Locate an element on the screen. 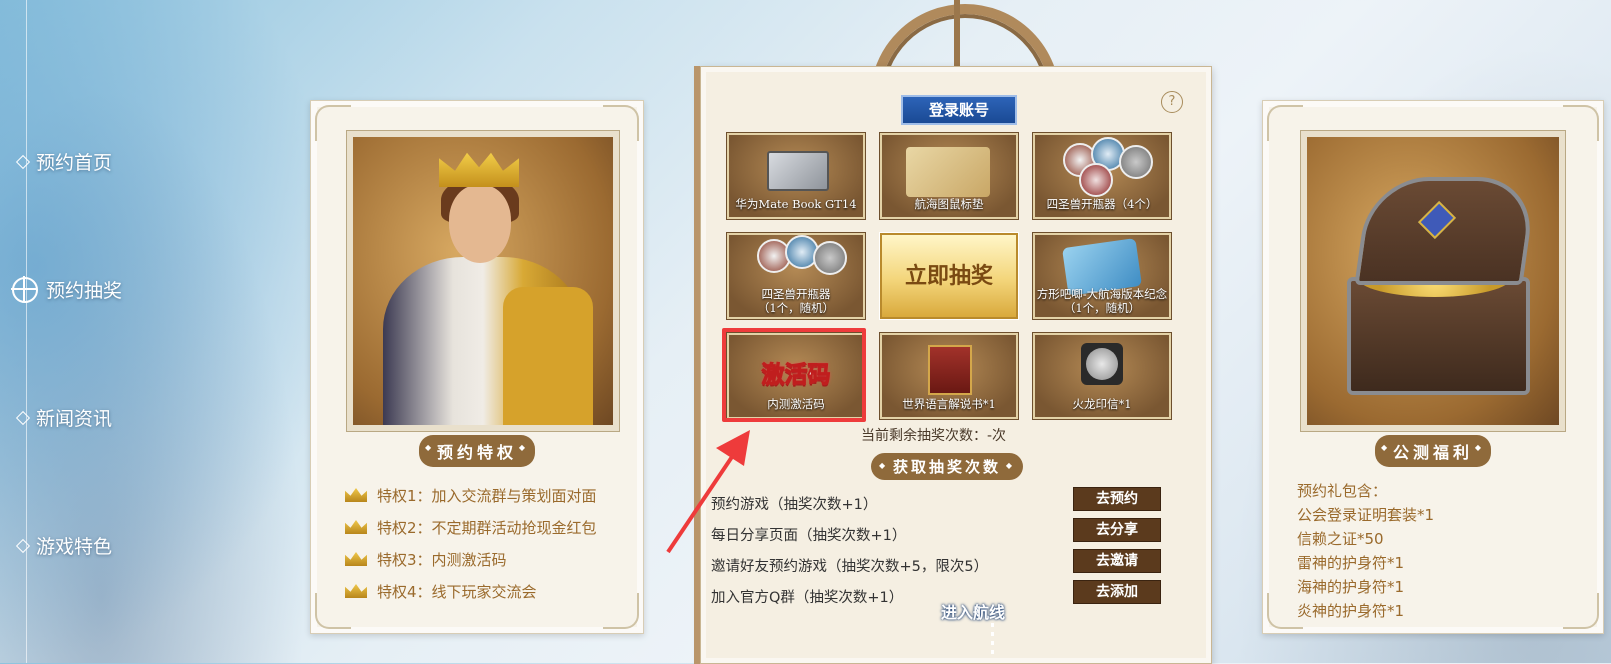 The height and width of the screenshot is (664, 1611). list-item: 特权1：加入交流群与策划面对面 is located at coordinates (471, 495).